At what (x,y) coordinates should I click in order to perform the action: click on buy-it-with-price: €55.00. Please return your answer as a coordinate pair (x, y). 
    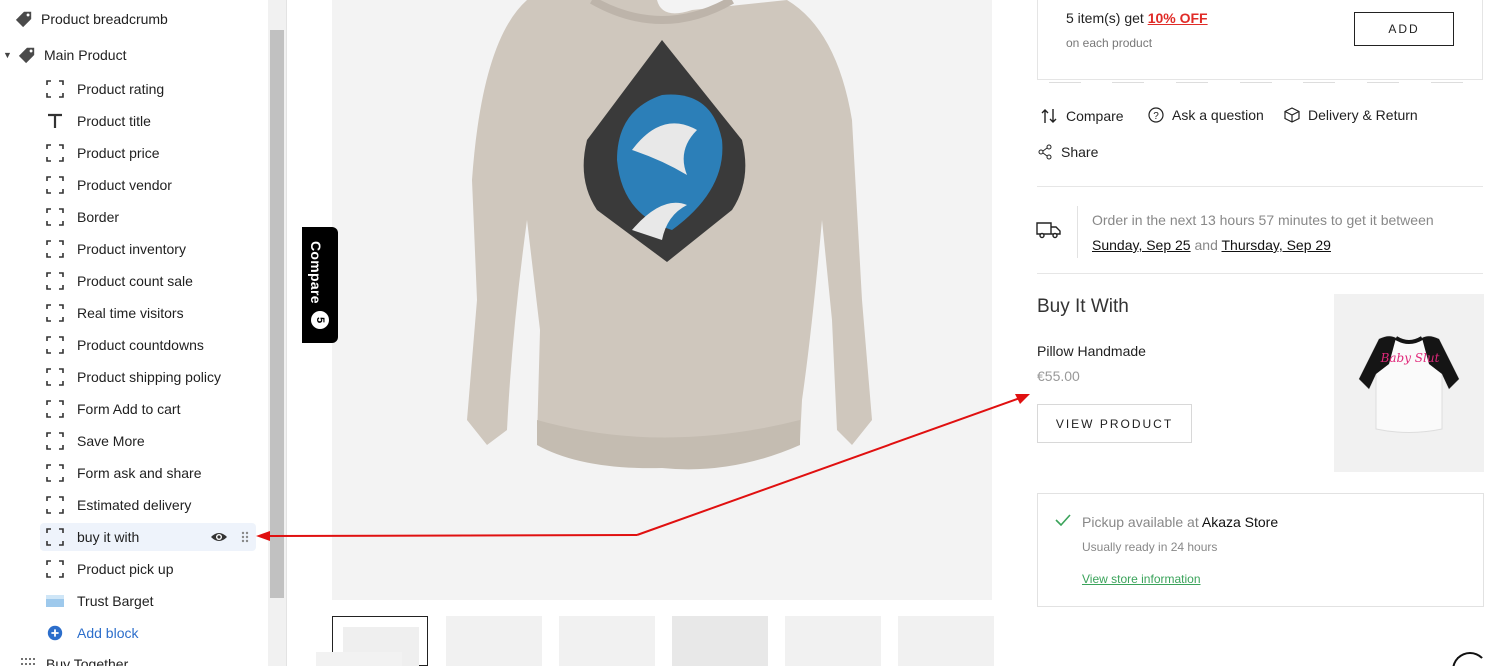
    Looking at the image, I should click on (1058, 376).